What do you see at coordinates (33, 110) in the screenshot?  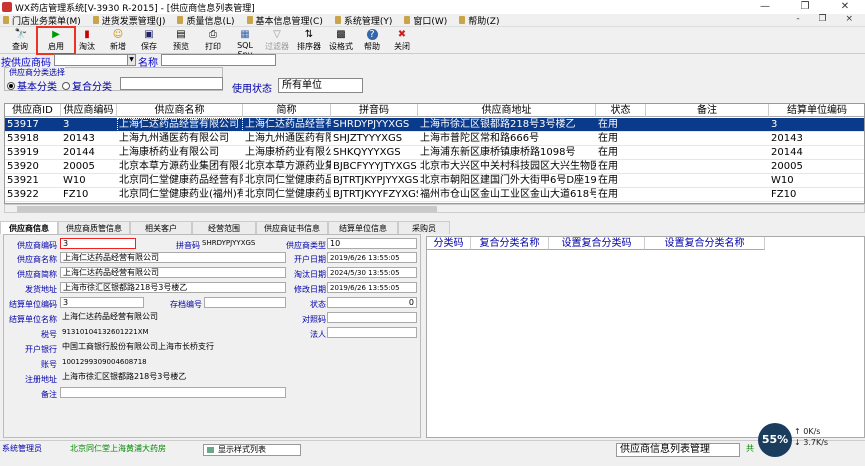 I see `col-supplier-id: 供应商ID` at bounding box center [33, 110].